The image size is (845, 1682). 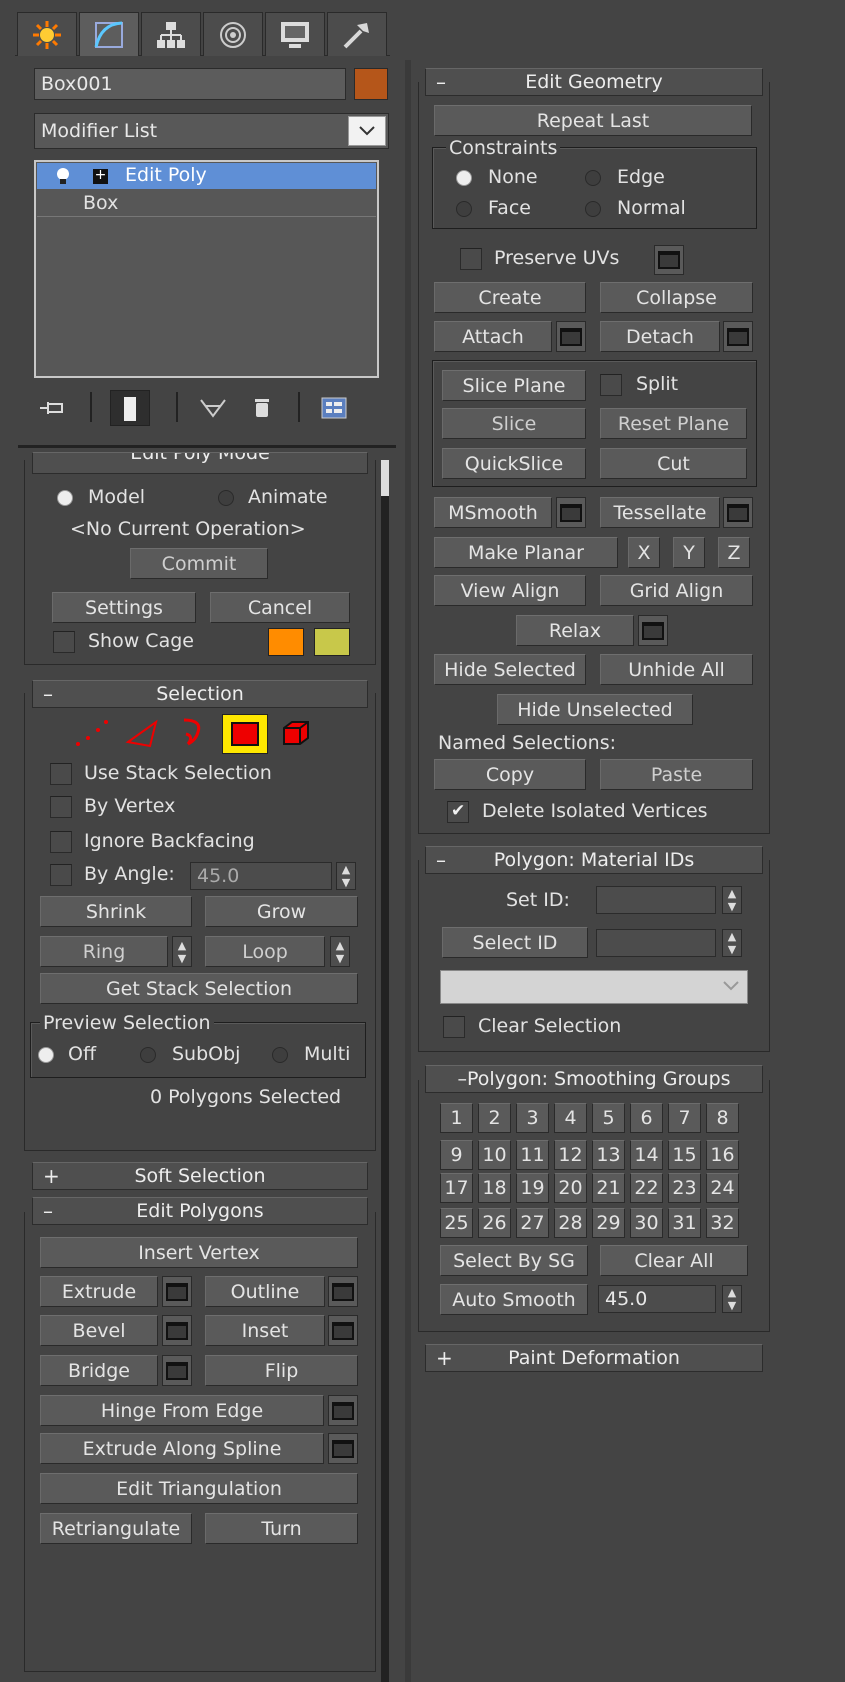 What do you see at coordinates (458, 812) in the screenshot?
I see `delete-isolated-vertices-checkbox` at bounding box center [458, 812].